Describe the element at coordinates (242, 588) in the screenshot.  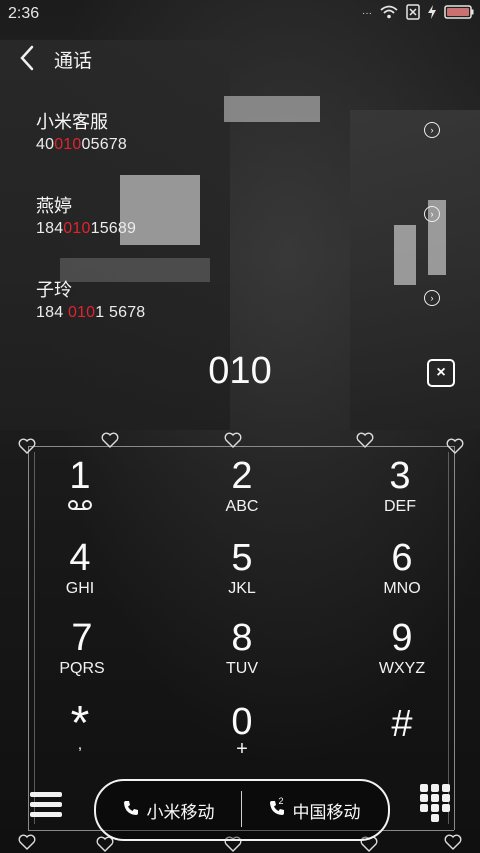
I see `key-letters: JKL` at that location.